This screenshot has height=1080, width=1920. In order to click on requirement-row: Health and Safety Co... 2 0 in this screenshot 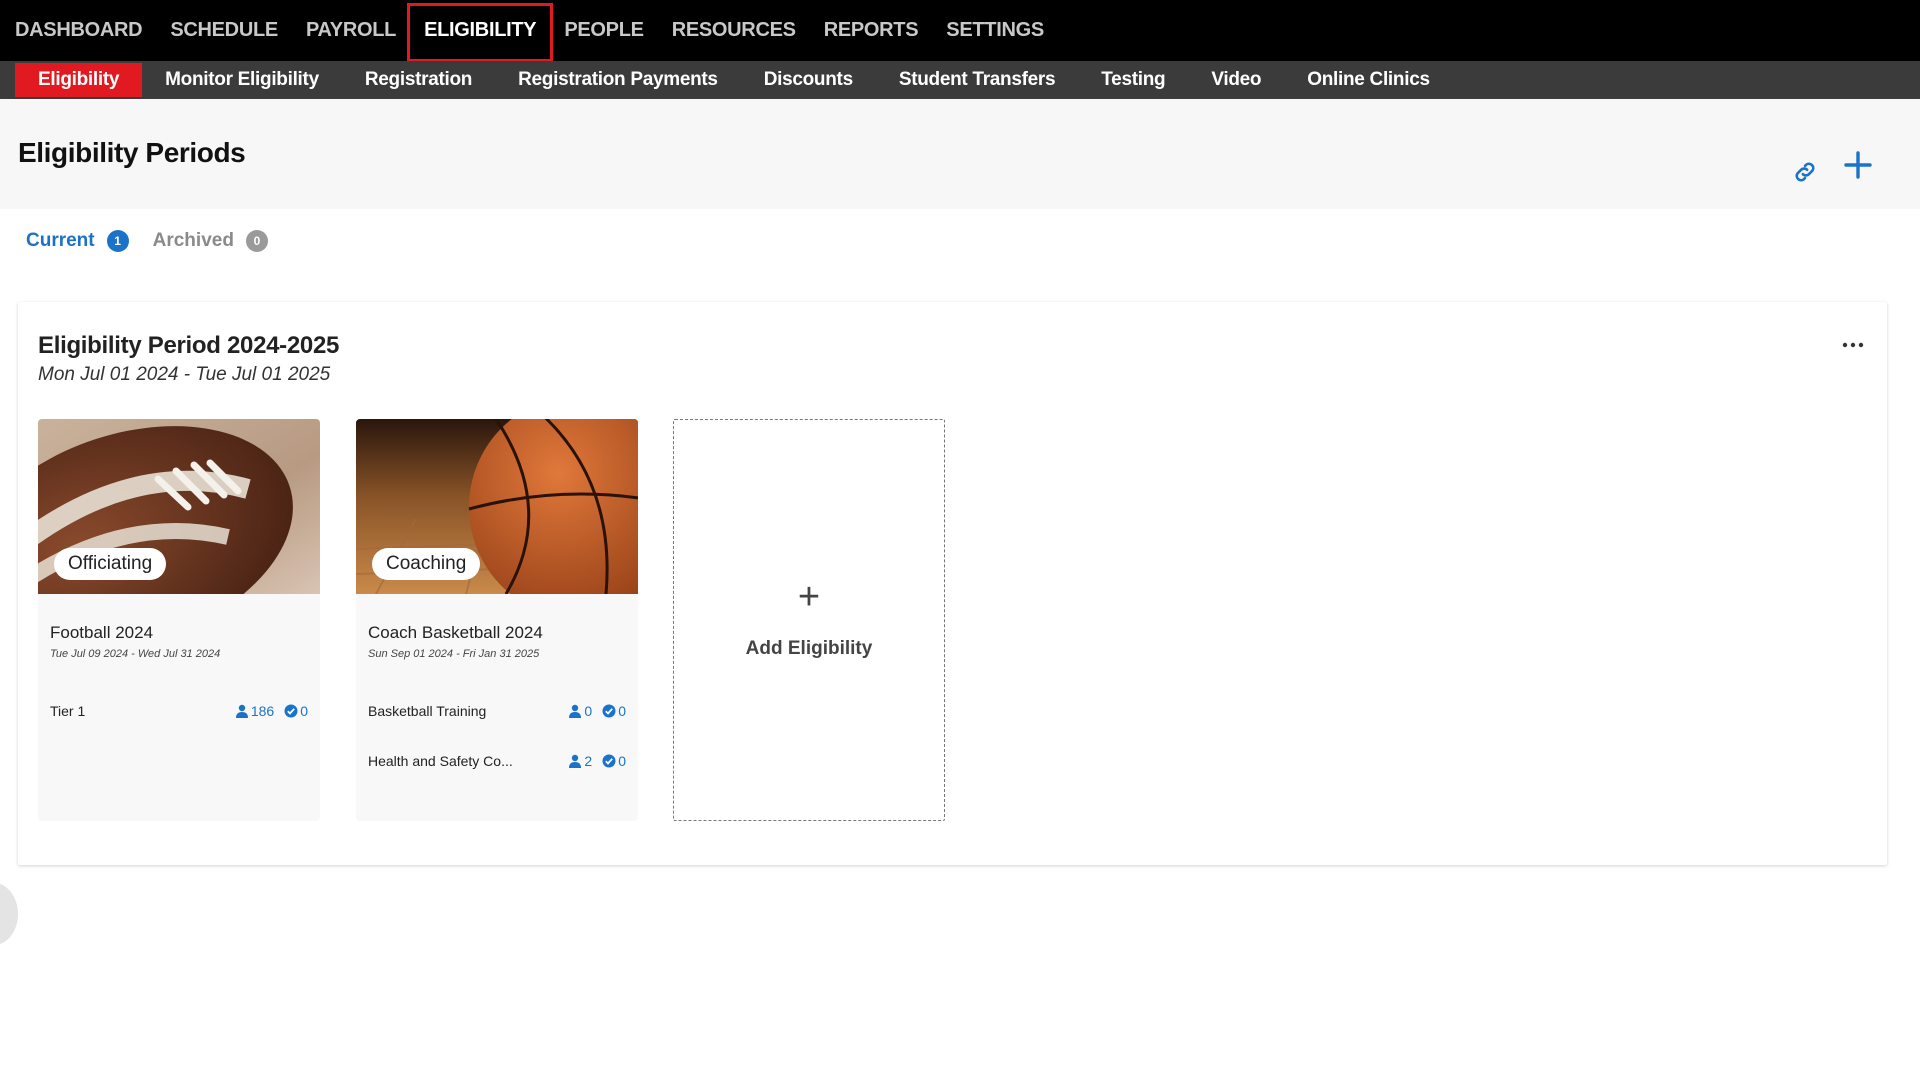, I will do `click(497, 761)`.